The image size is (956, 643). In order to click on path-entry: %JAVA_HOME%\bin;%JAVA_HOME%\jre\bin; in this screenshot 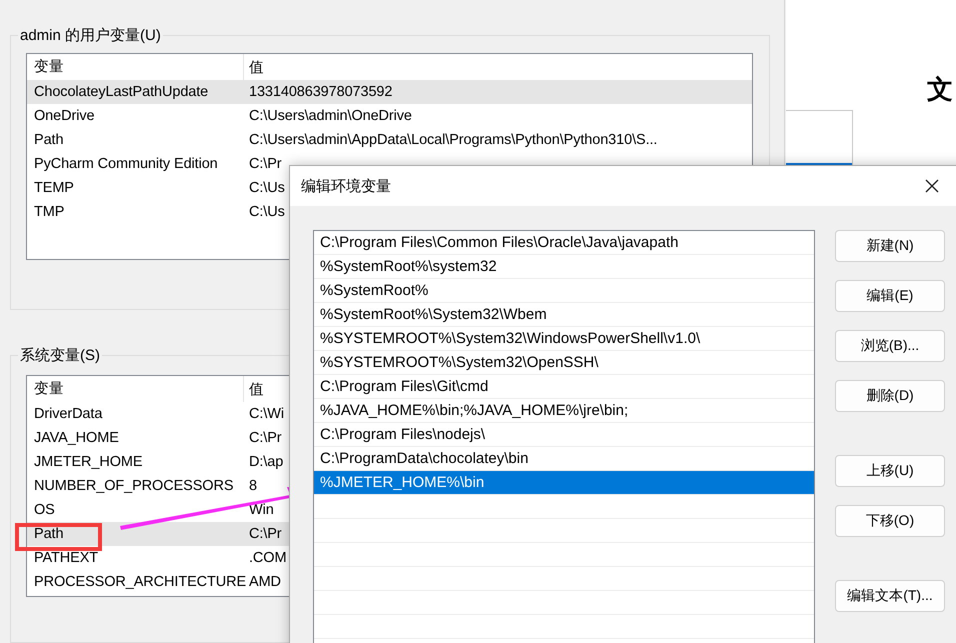, I will do `click(564, 411)`.